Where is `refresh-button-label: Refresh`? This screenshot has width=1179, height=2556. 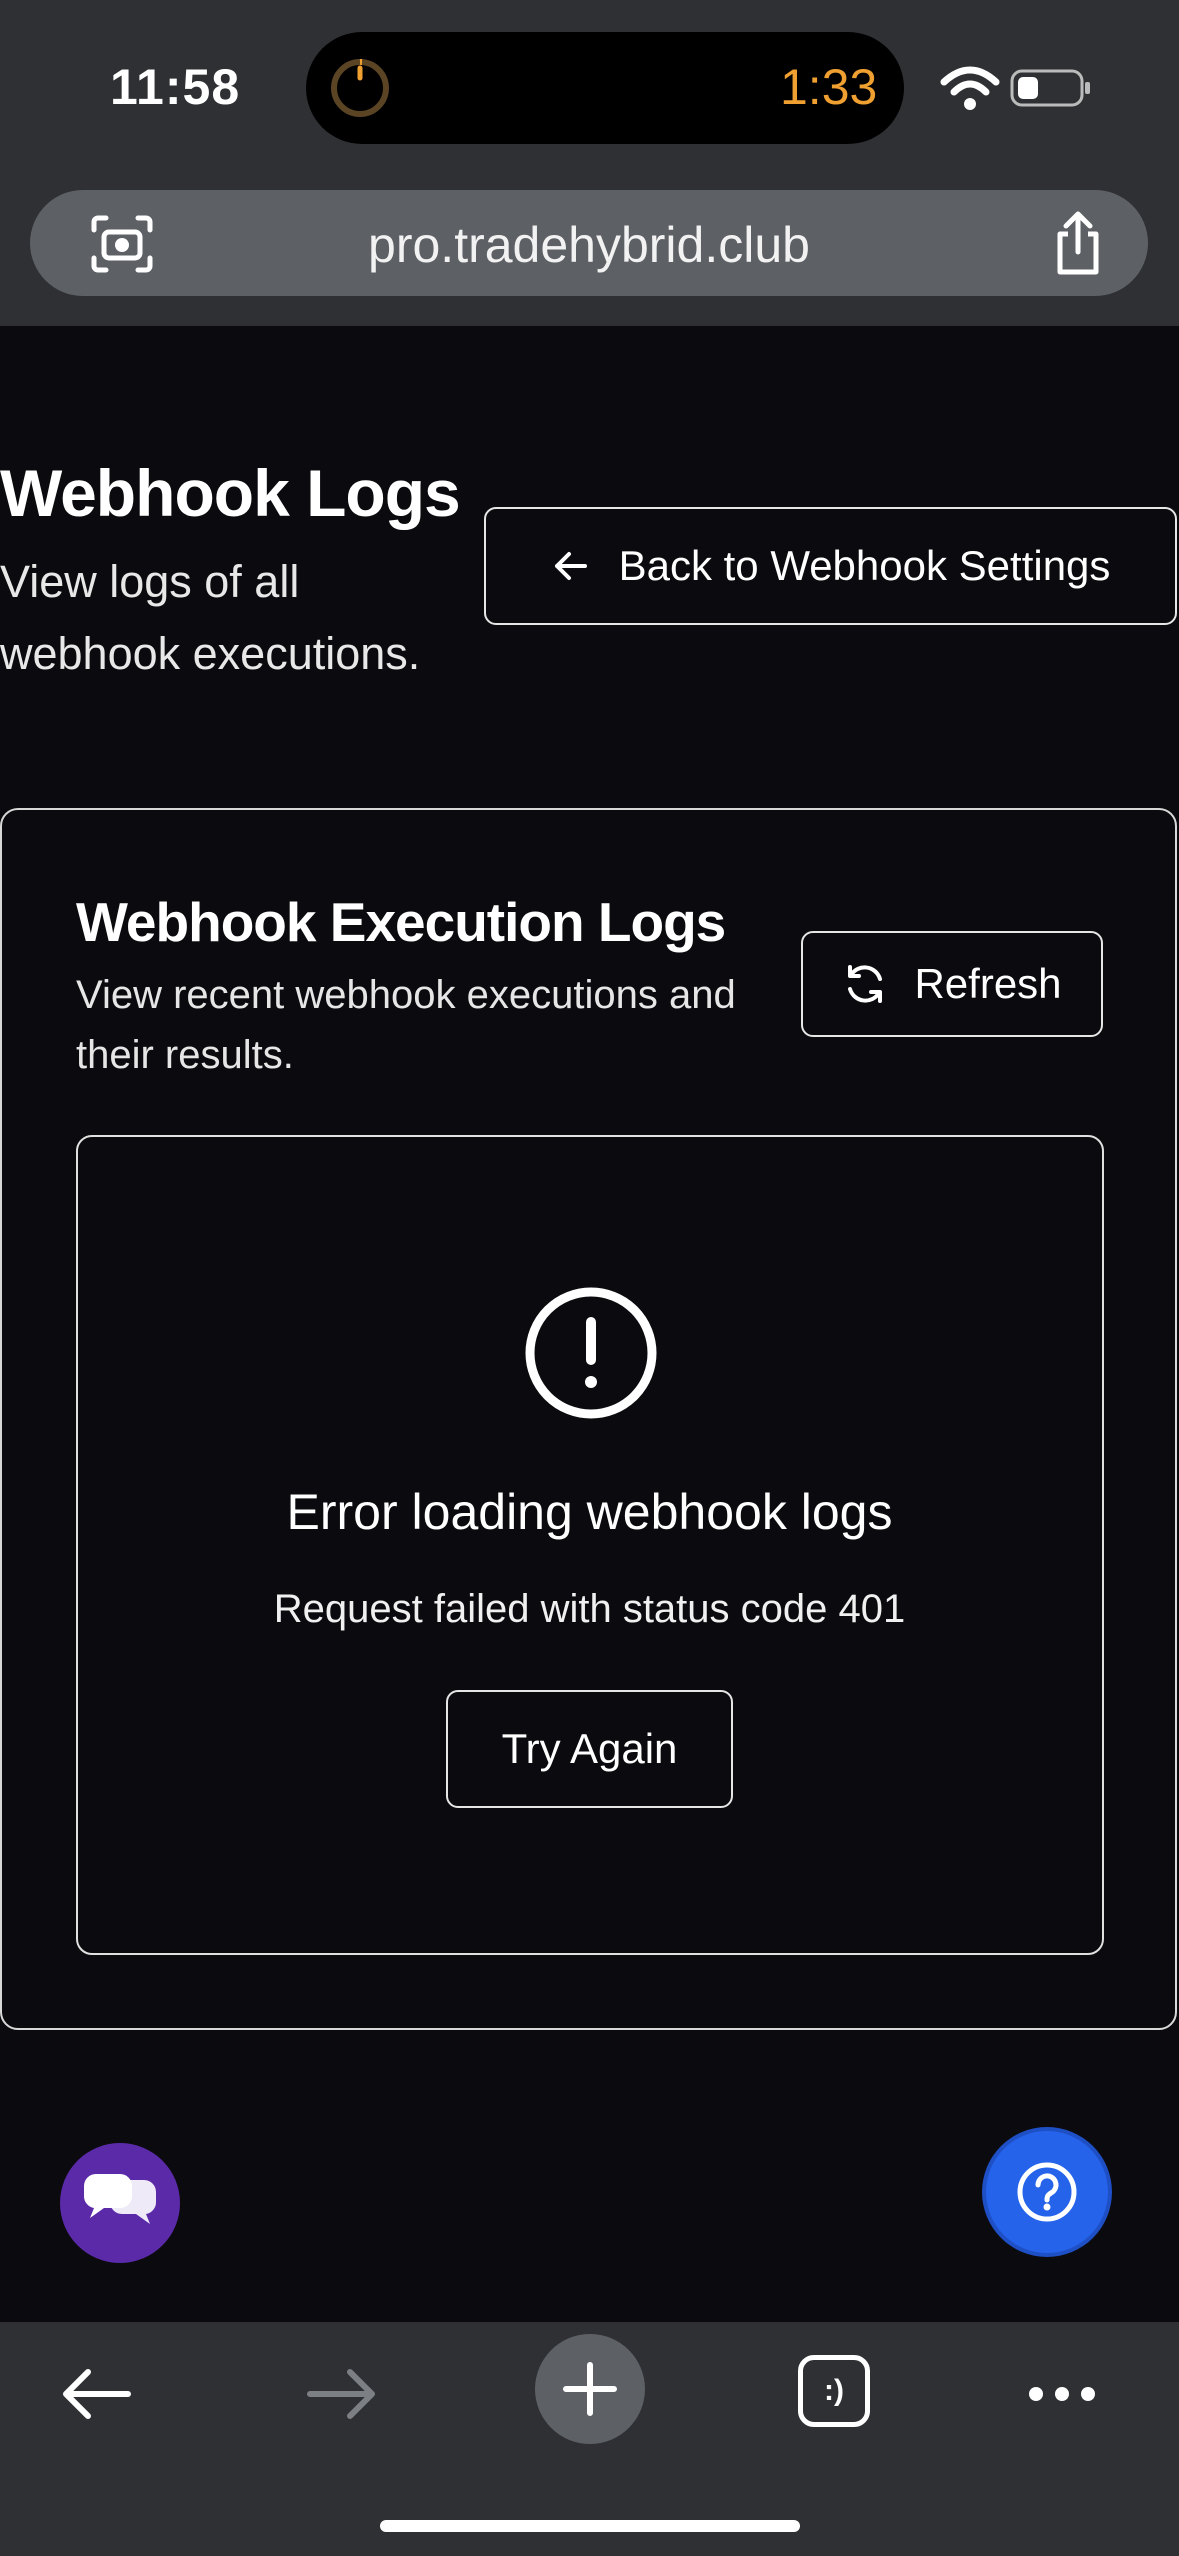
refresh-button-label: Refresh is located at coordinates (988, 983).